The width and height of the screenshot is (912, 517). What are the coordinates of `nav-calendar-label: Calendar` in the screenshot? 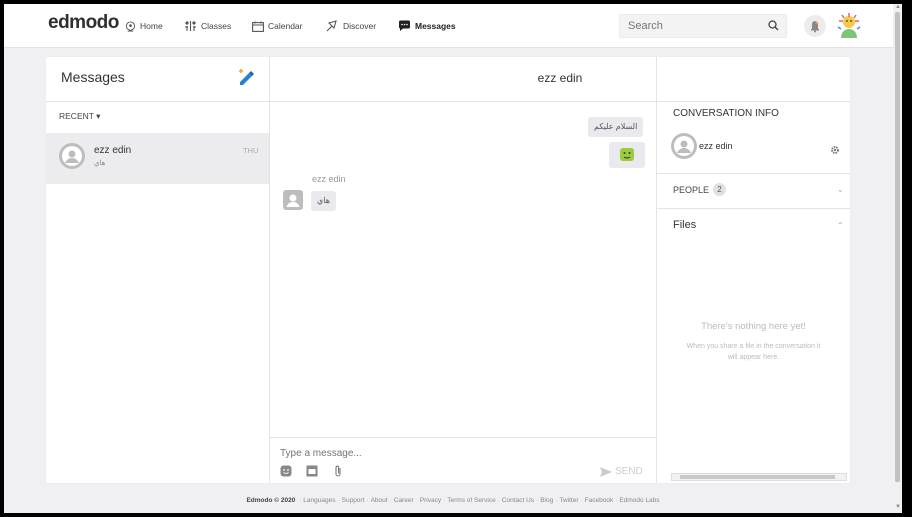 It's located at (285, 26).